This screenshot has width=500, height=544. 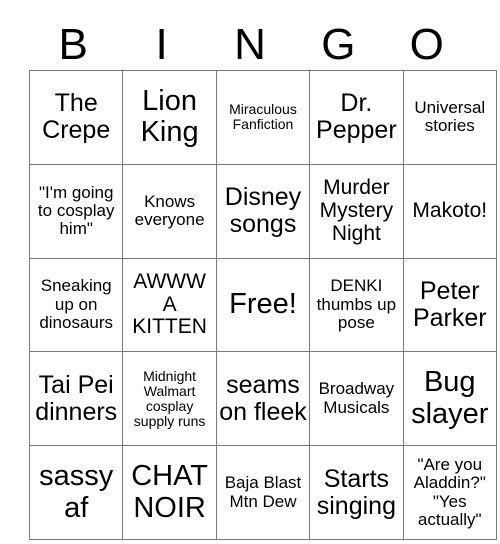 I want to click on bingo-cell: Baja Blast Mtn Dew, so click(x=263, y=492).